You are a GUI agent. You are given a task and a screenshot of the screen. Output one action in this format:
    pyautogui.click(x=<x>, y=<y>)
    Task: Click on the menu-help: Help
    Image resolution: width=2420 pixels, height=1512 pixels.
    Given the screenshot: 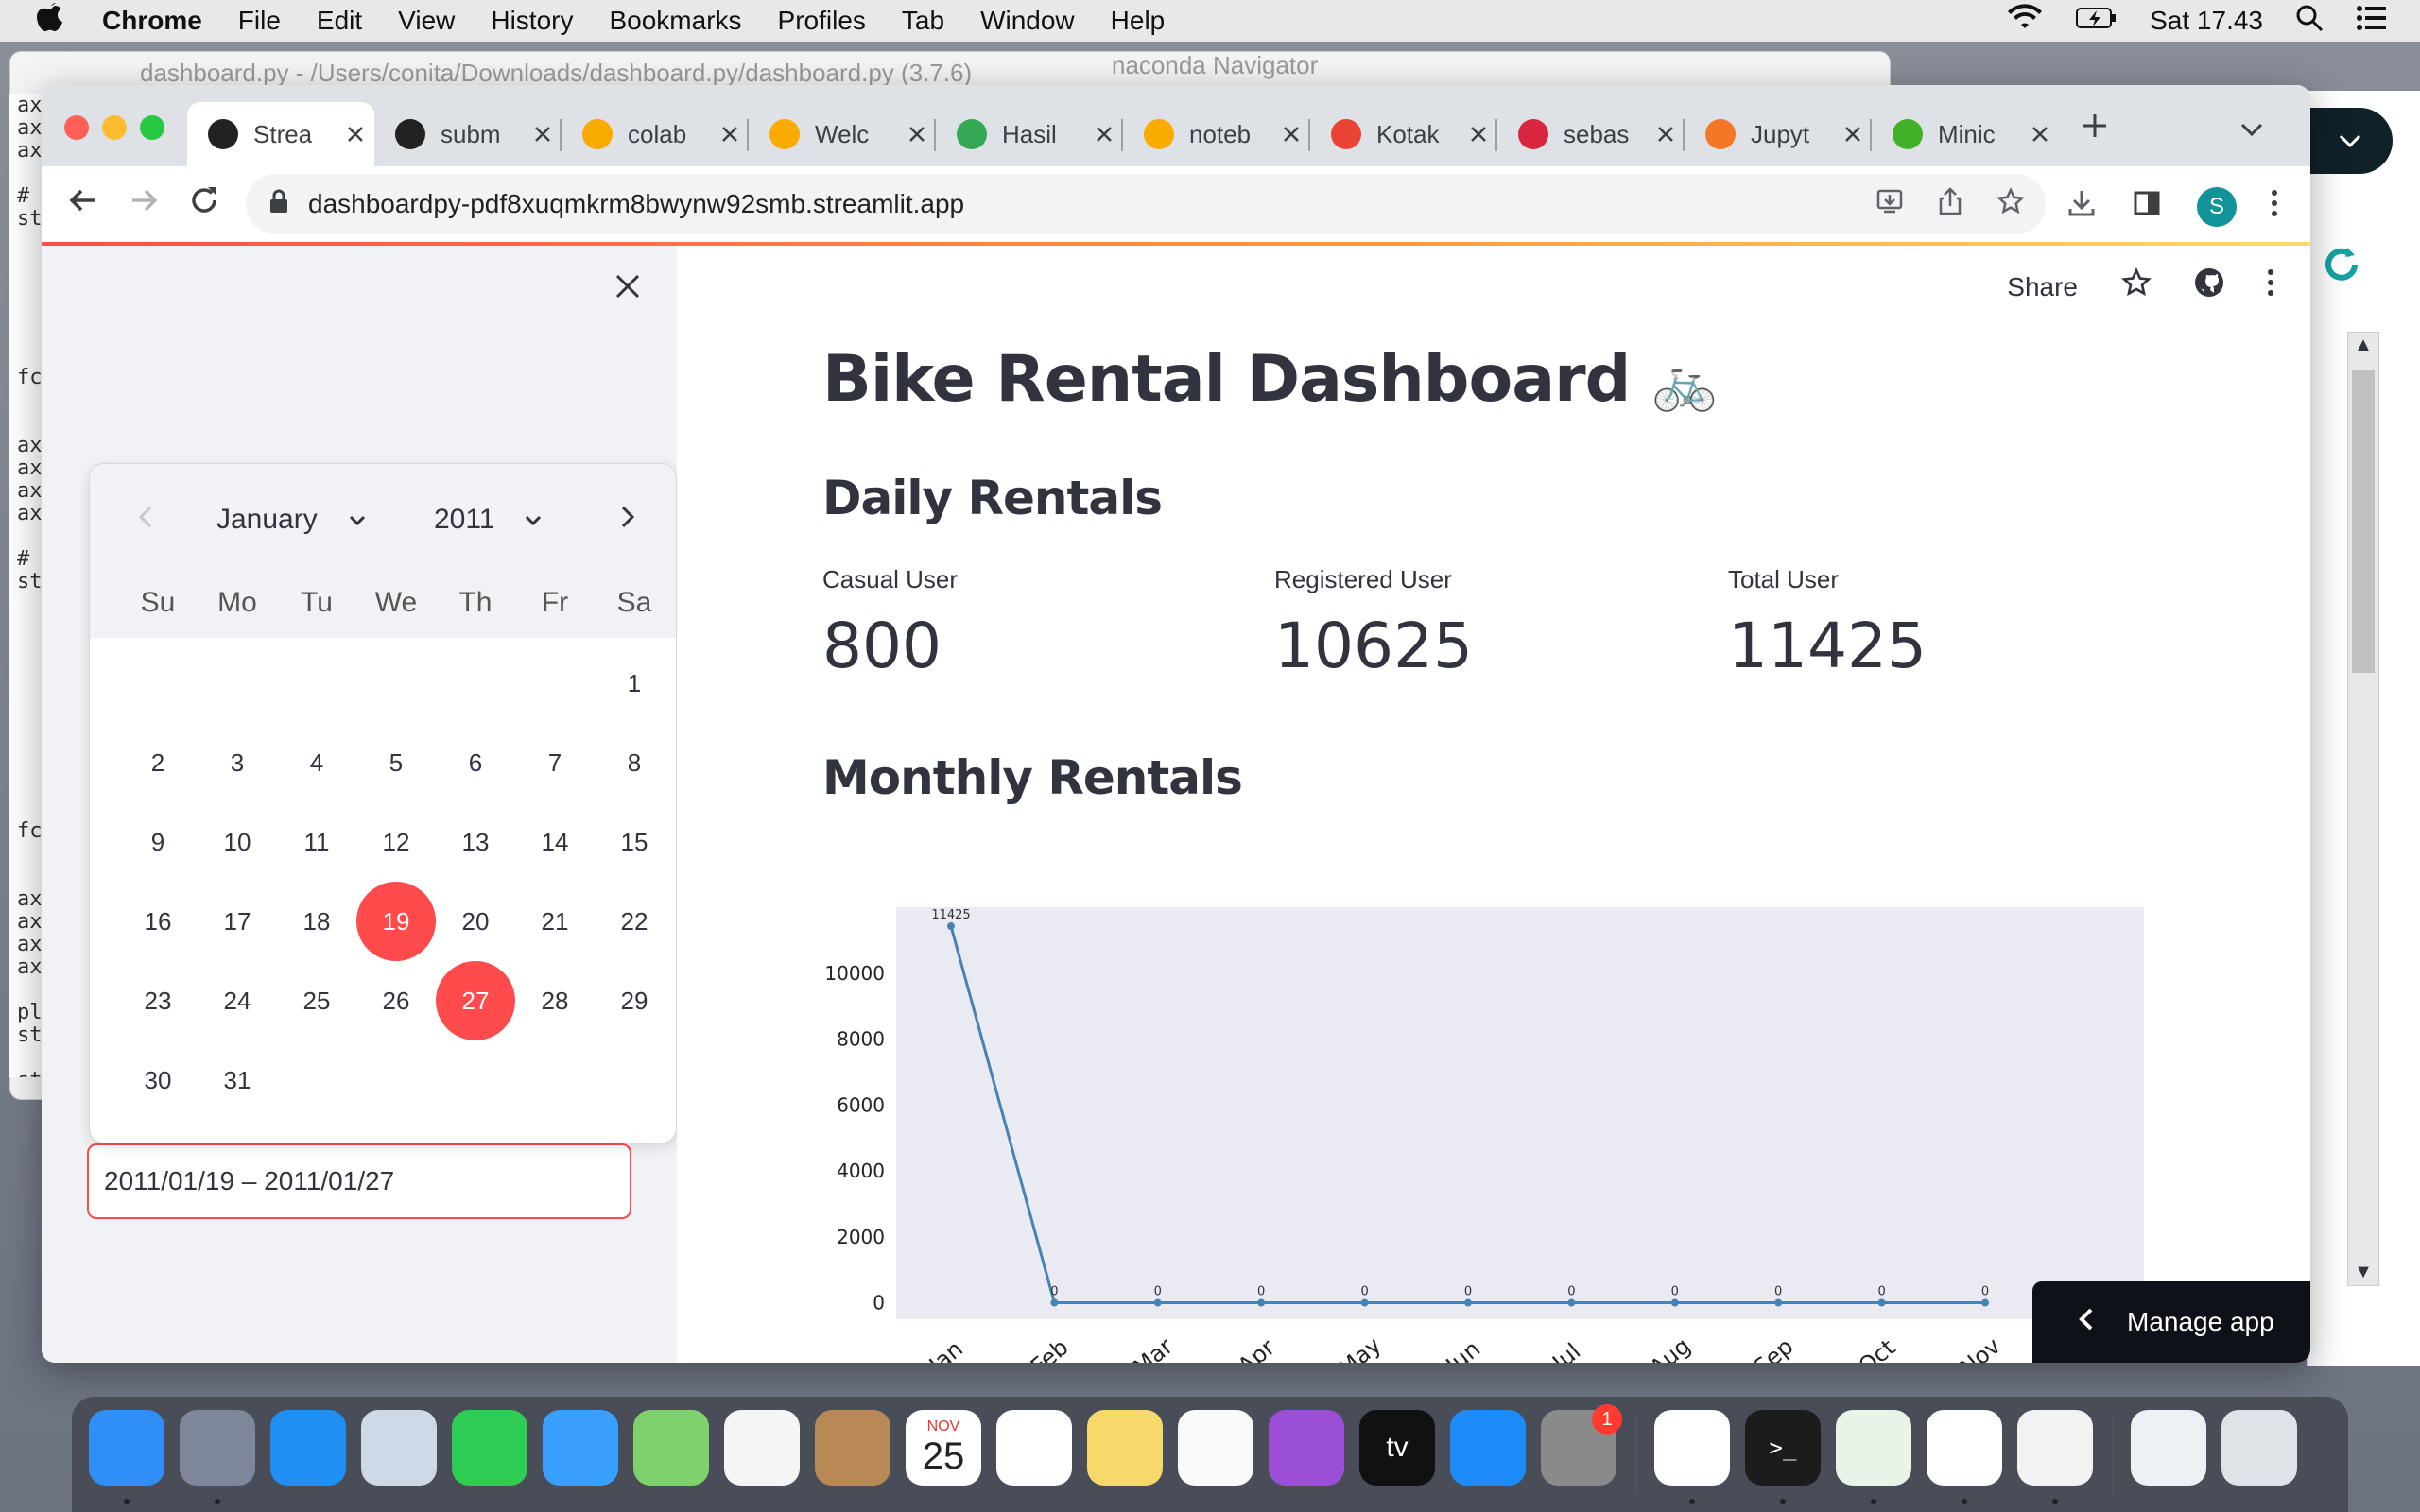 What is the action you would take?
    pyautogui.click(x=1139, y=21)
    